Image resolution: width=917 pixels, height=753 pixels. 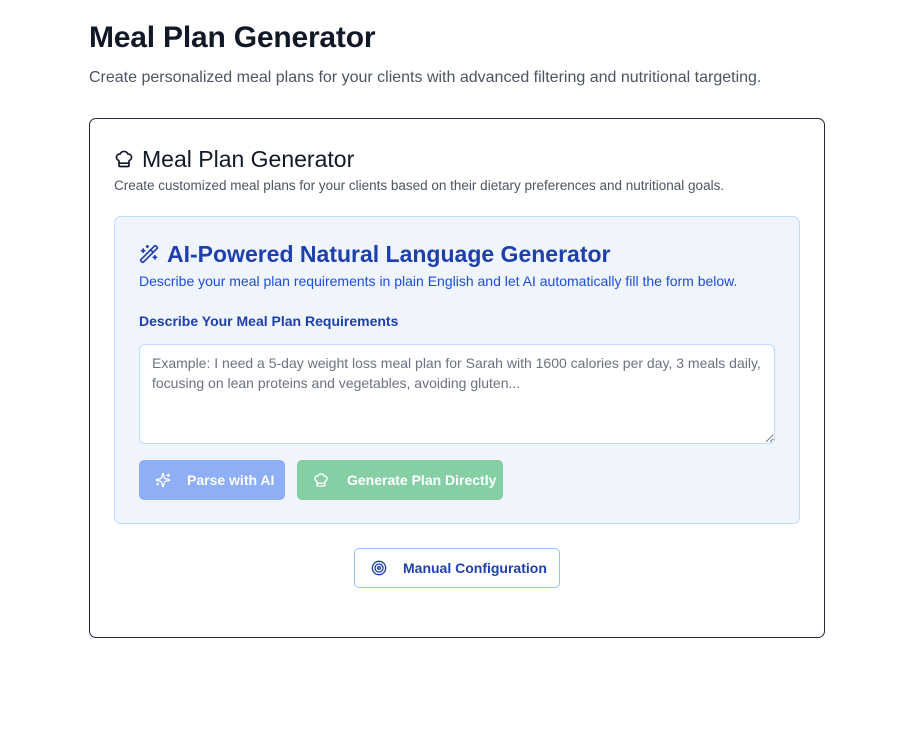 I want to click on requirements-textarea, so click(x=457, y=394).